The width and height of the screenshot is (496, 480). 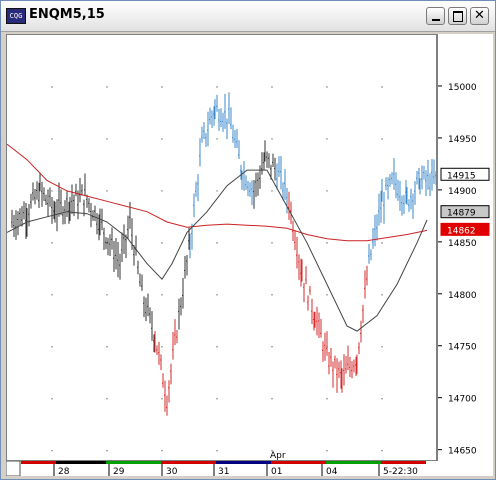 What do you see at coordinates (215, 468) in the screenshot?
I see `time-axis-labels: 28 29 30 31 01 04 5-22:30` at bounding box center [215, 468].